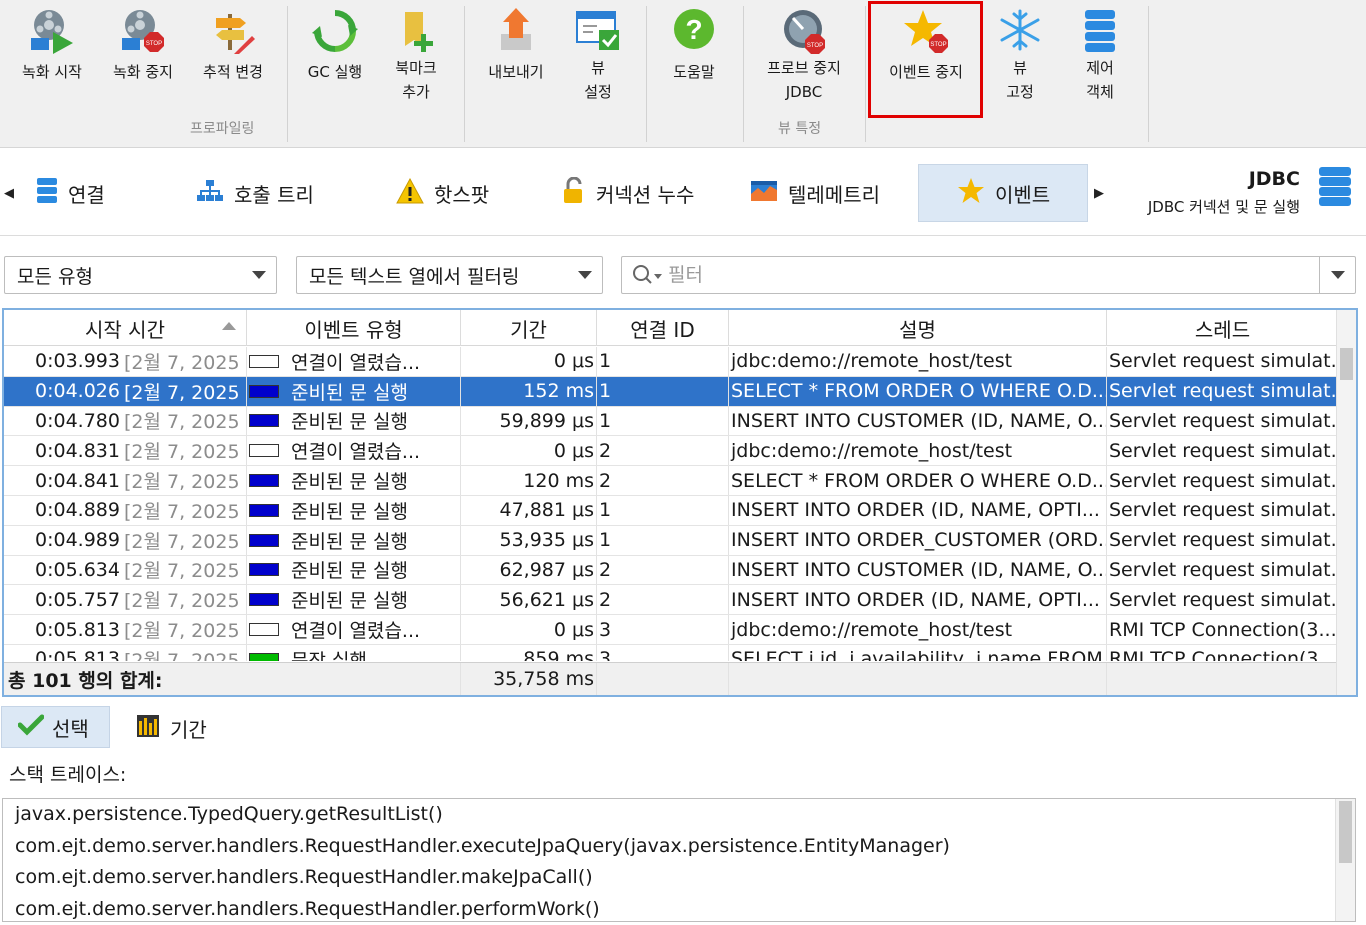 The image size is (1366, 925). I want to click on search-history-dropdown, so click(1337, 275).